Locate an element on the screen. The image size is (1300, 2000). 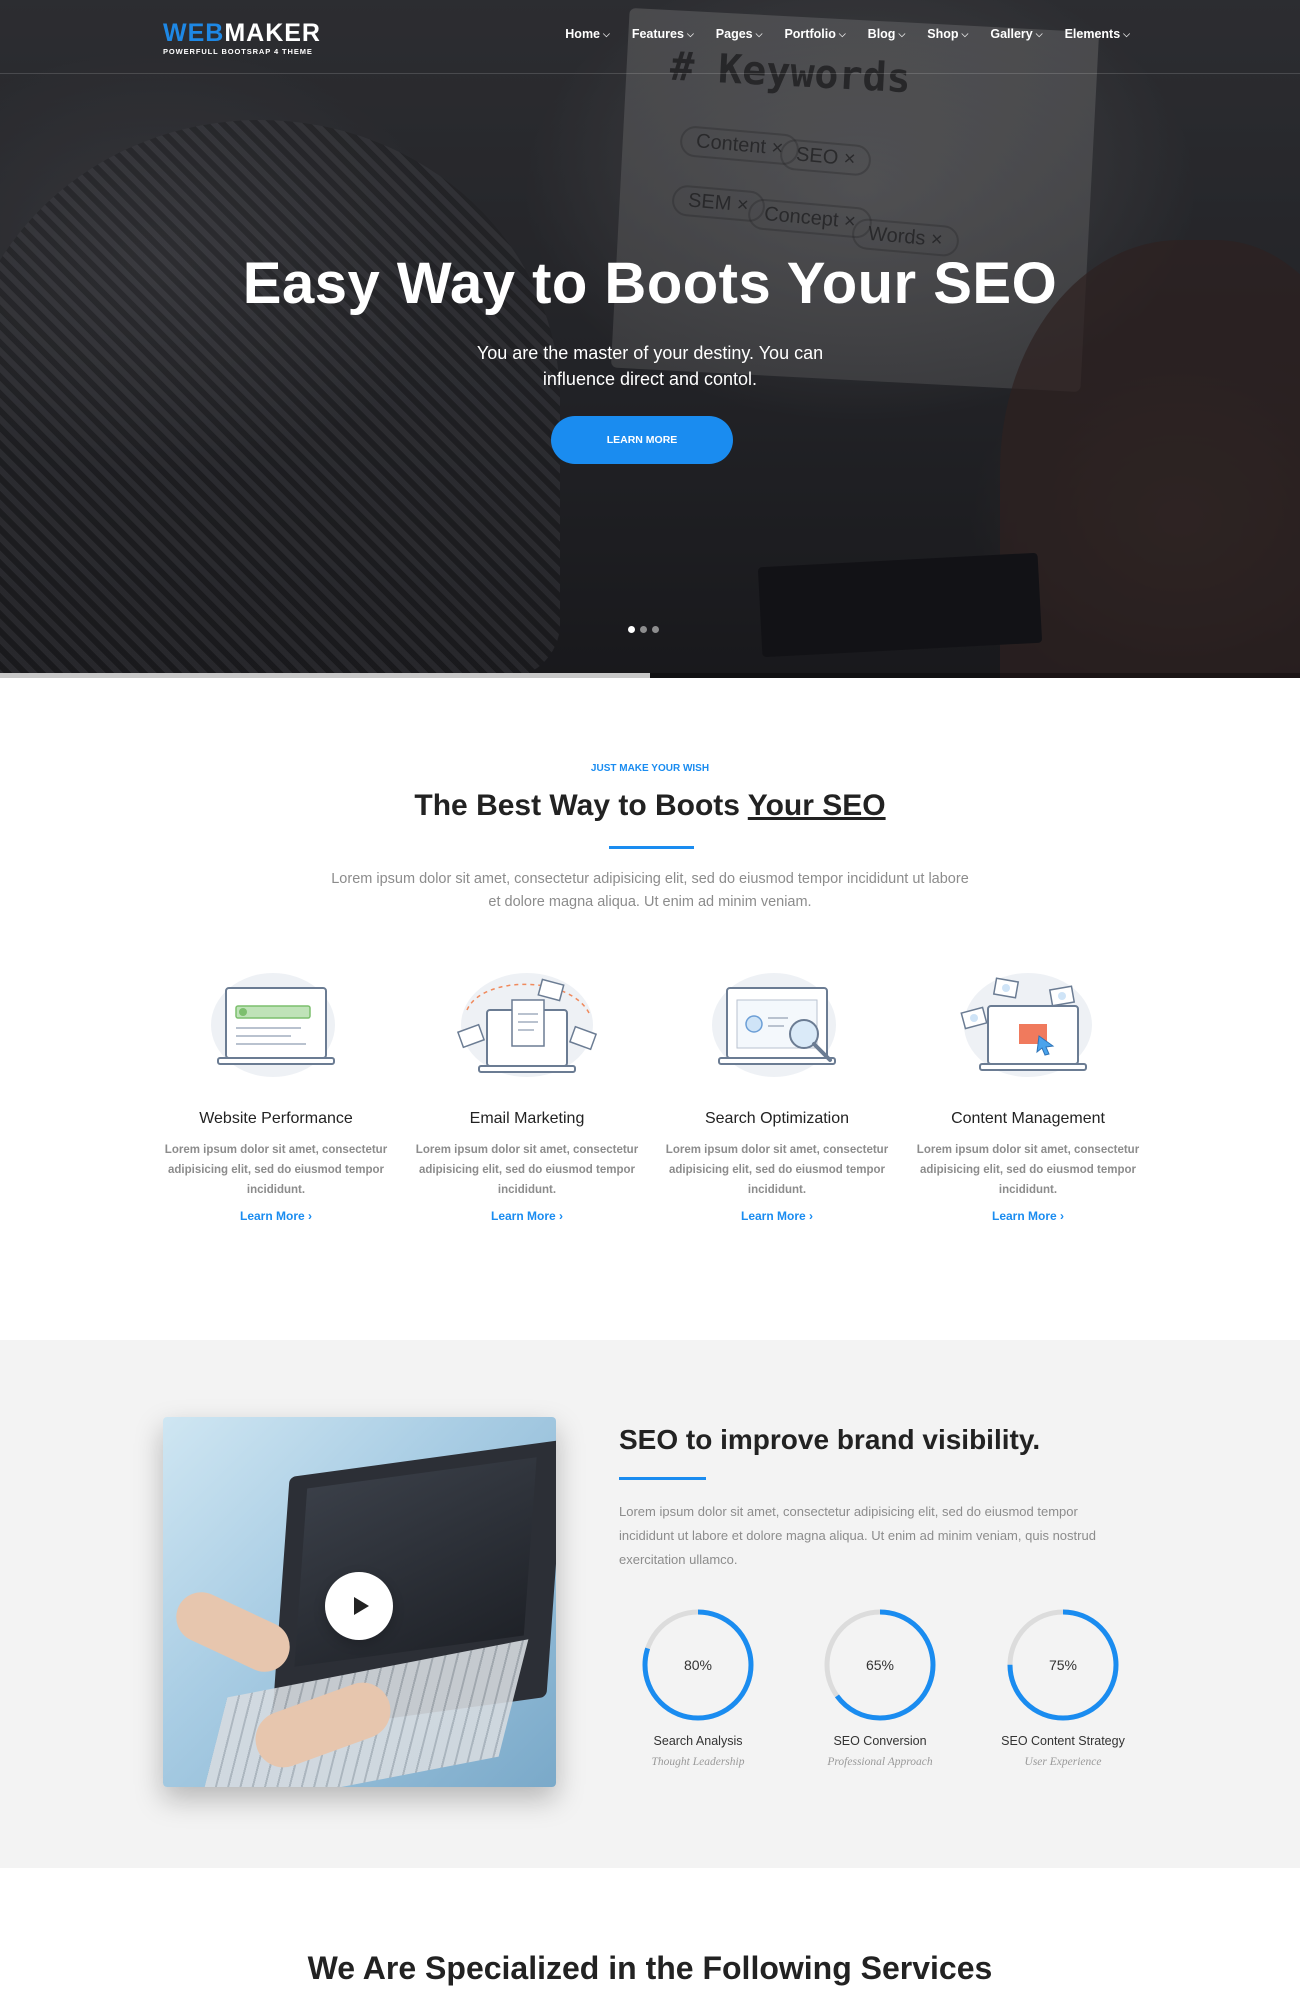
nav-item-portfolio: Portfolio ⌵ is located at coordinates (814, 34).